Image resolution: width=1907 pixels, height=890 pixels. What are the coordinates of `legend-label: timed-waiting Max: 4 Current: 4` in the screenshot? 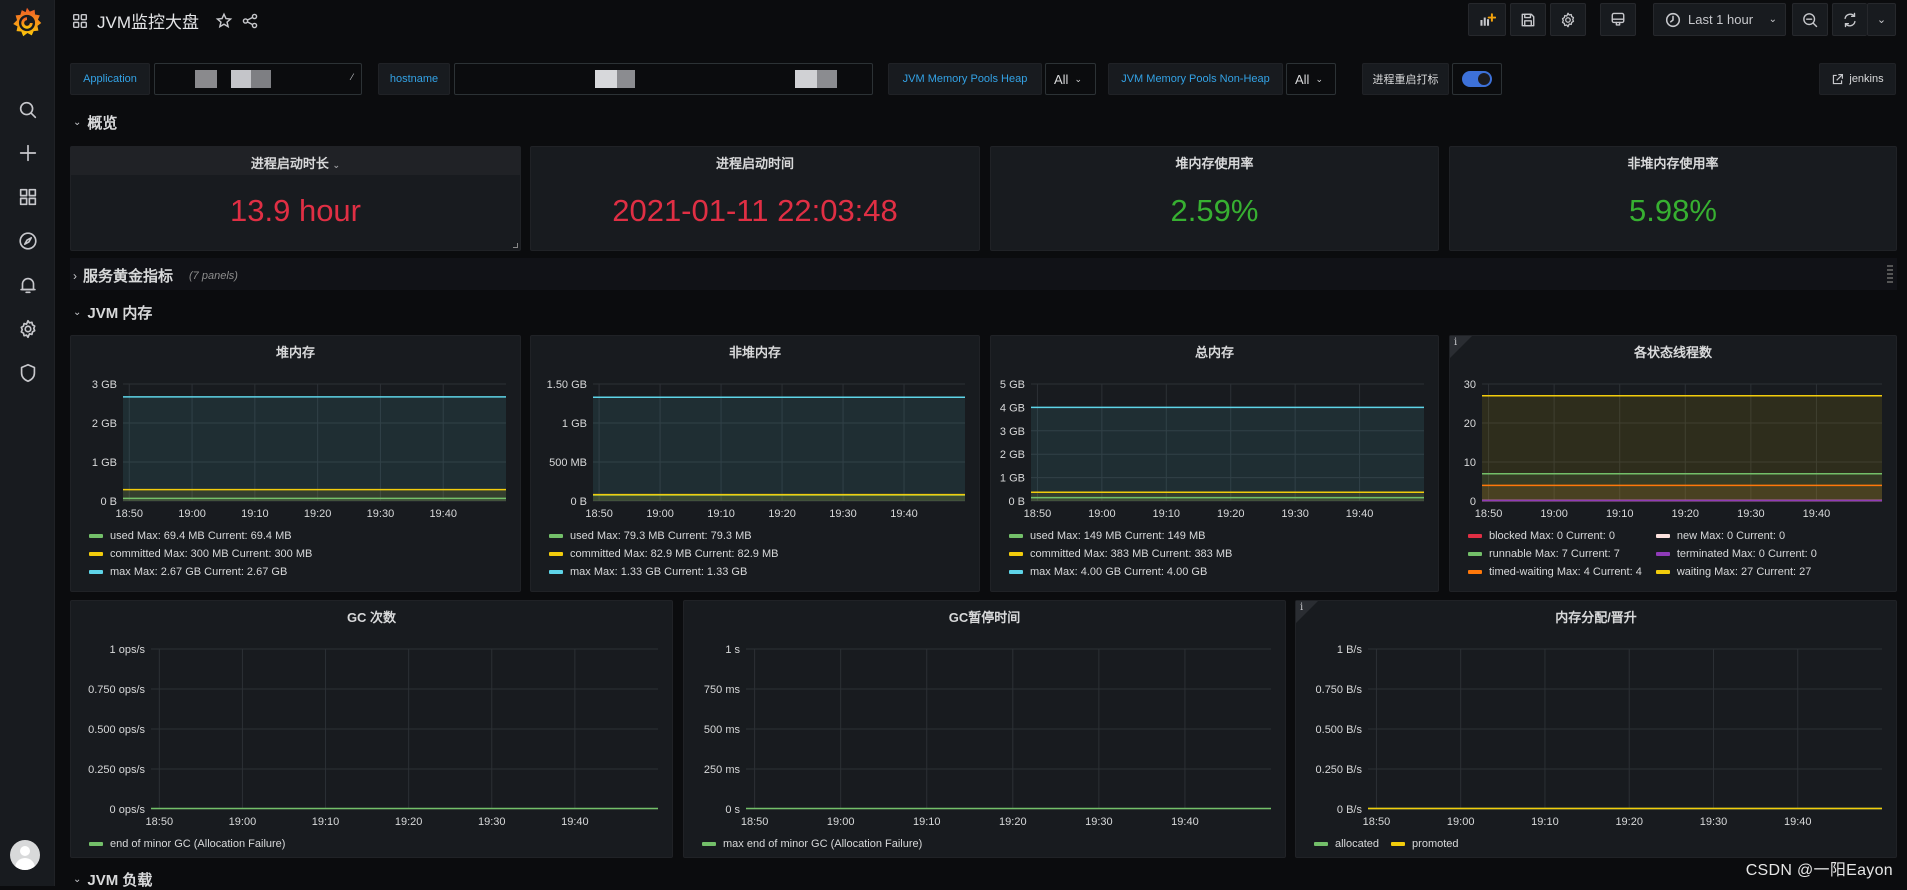 It's located at (1565, 572).